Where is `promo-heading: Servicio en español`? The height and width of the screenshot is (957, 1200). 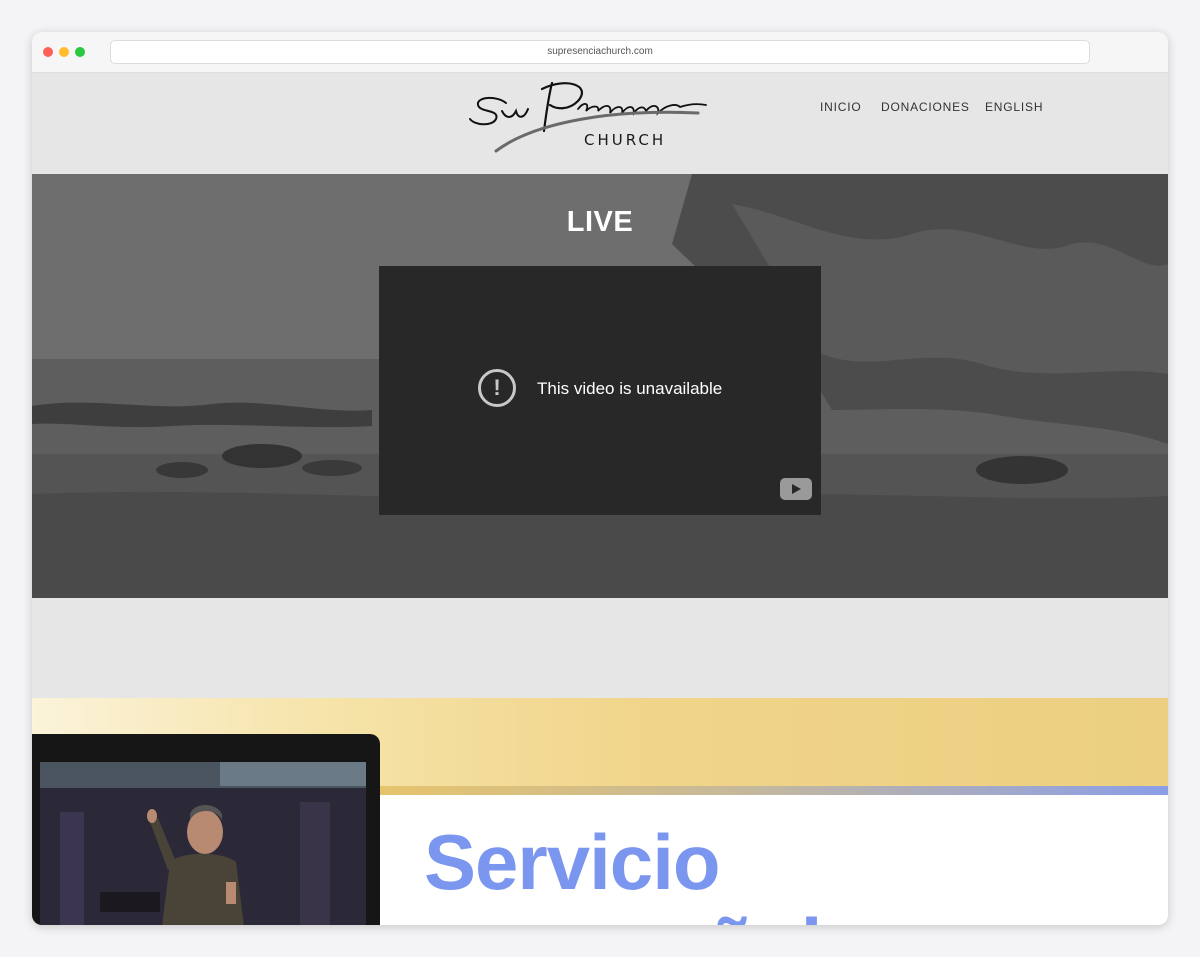
promo-heading: Servicio en español is located at coordinates (623, 871).